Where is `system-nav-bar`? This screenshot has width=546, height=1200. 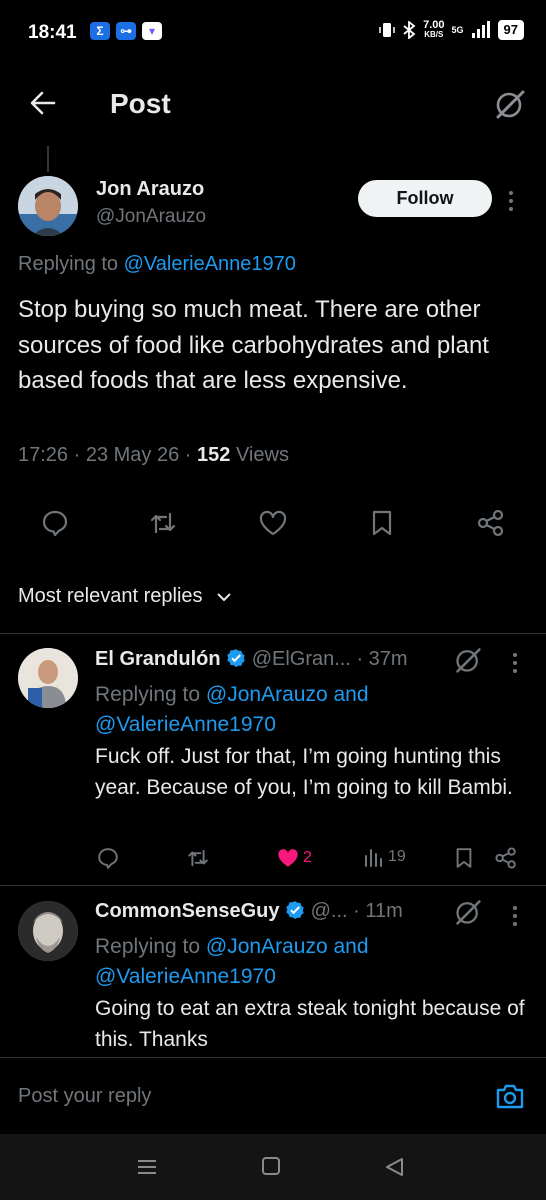 system-nav-bar is located at coordinates (273, 1167).